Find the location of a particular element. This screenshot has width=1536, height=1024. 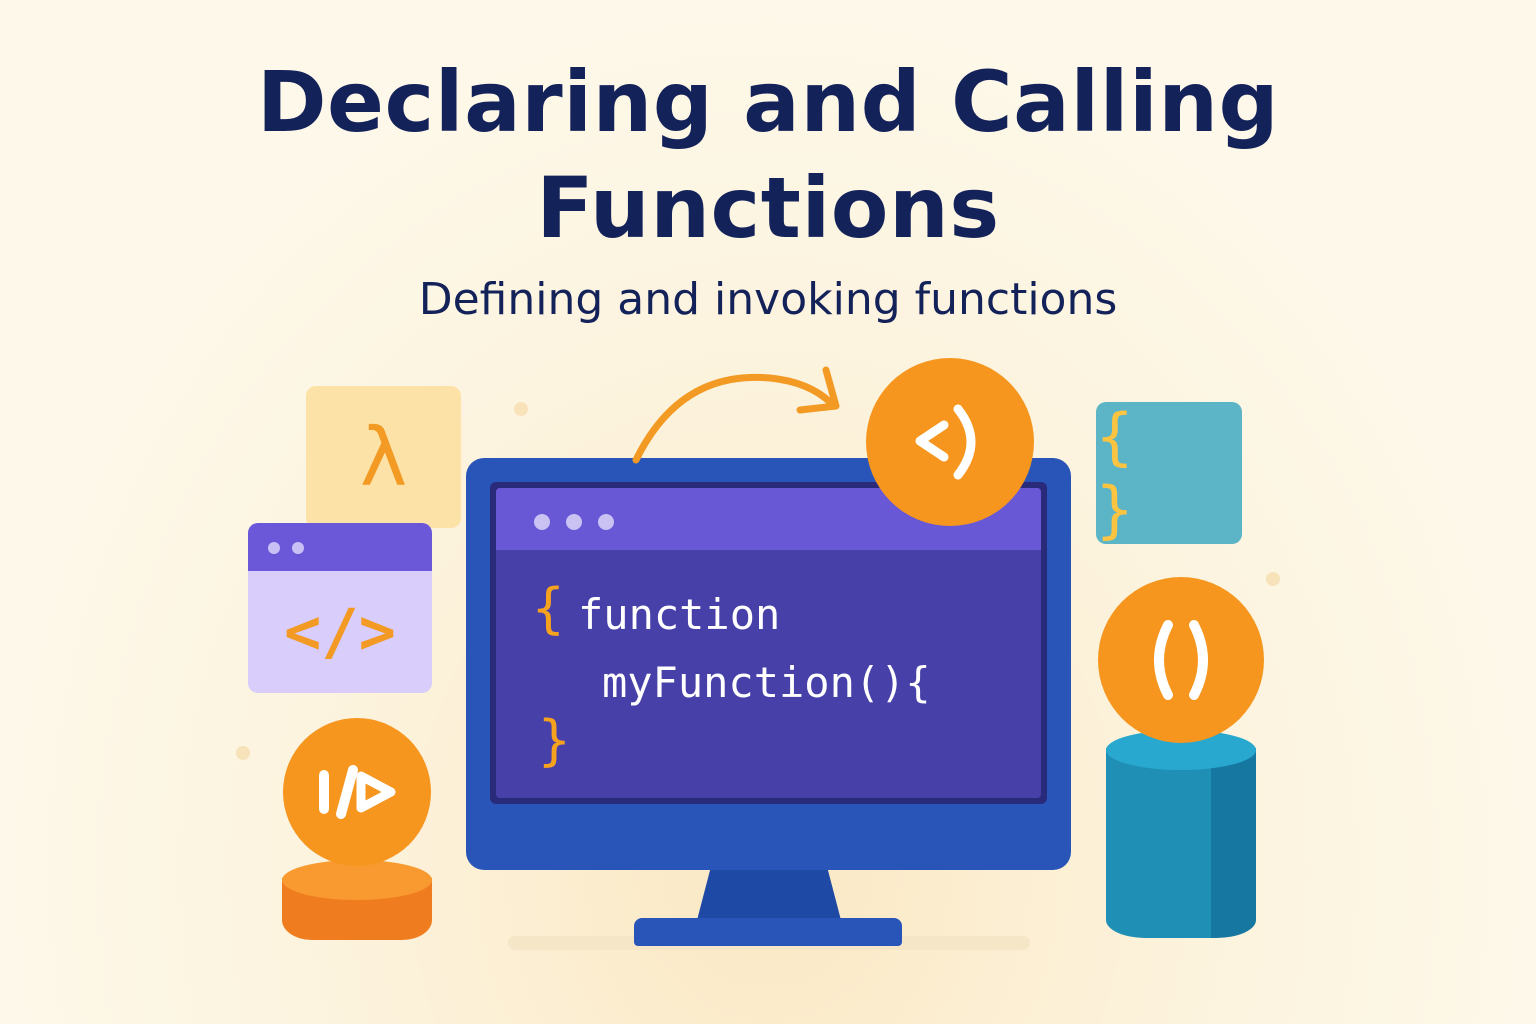

code-play-circle-icon is located at coordinates (357, 792).